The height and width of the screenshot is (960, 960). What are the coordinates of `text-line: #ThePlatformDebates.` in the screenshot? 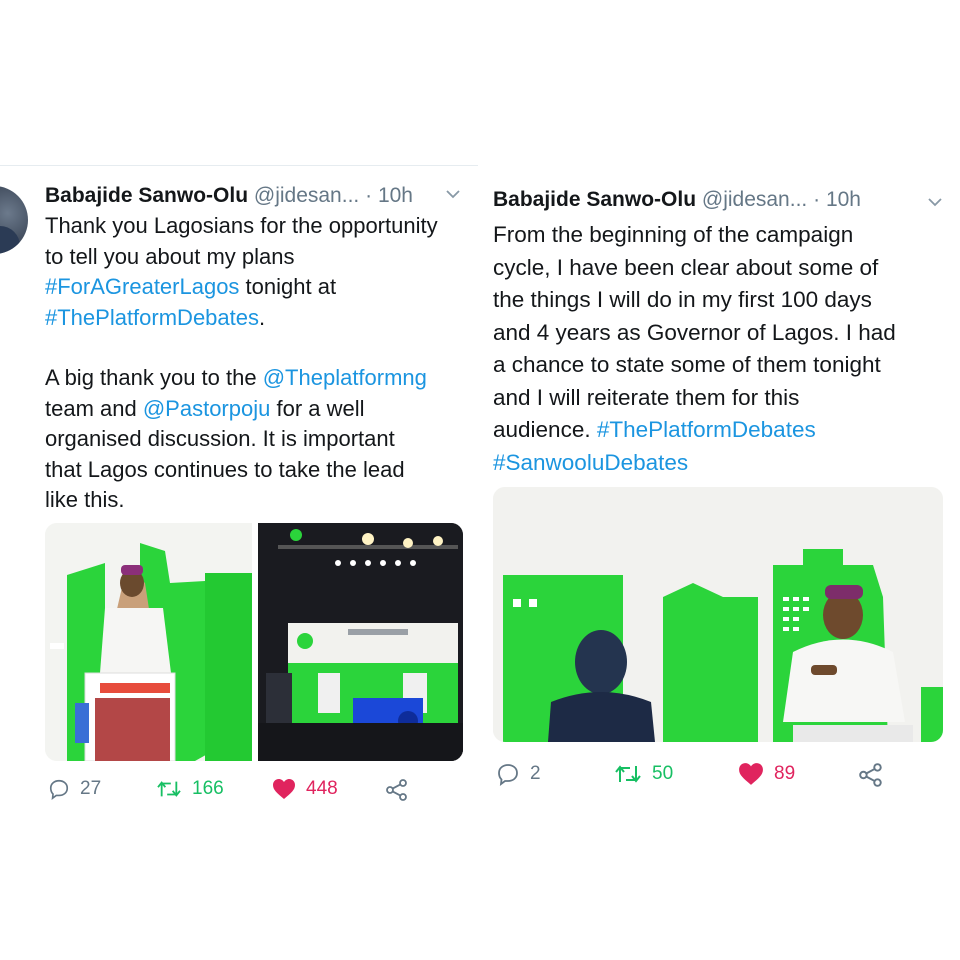 It's located at (257, 318).